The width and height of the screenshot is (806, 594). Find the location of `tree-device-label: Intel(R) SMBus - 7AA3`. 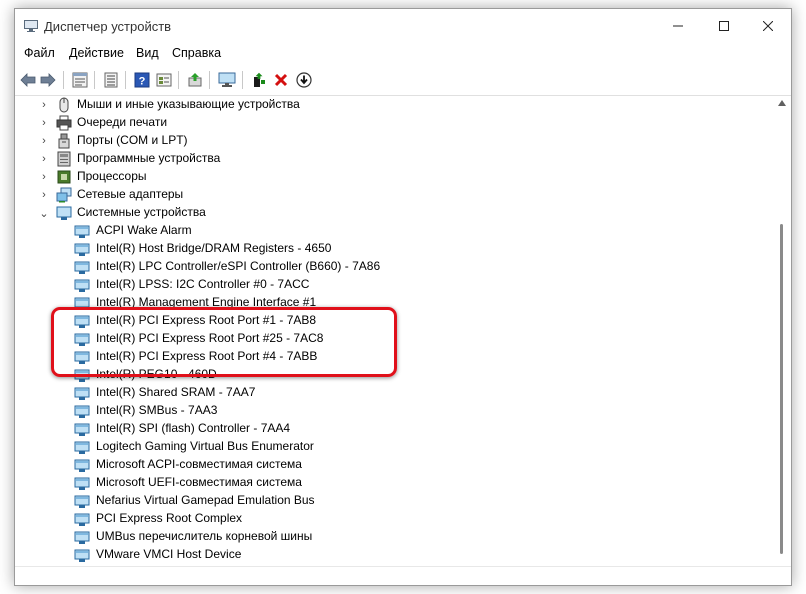

tree-device-label: Intel(R) SMBus - 7AA3 is located at coordinates (157, 410).